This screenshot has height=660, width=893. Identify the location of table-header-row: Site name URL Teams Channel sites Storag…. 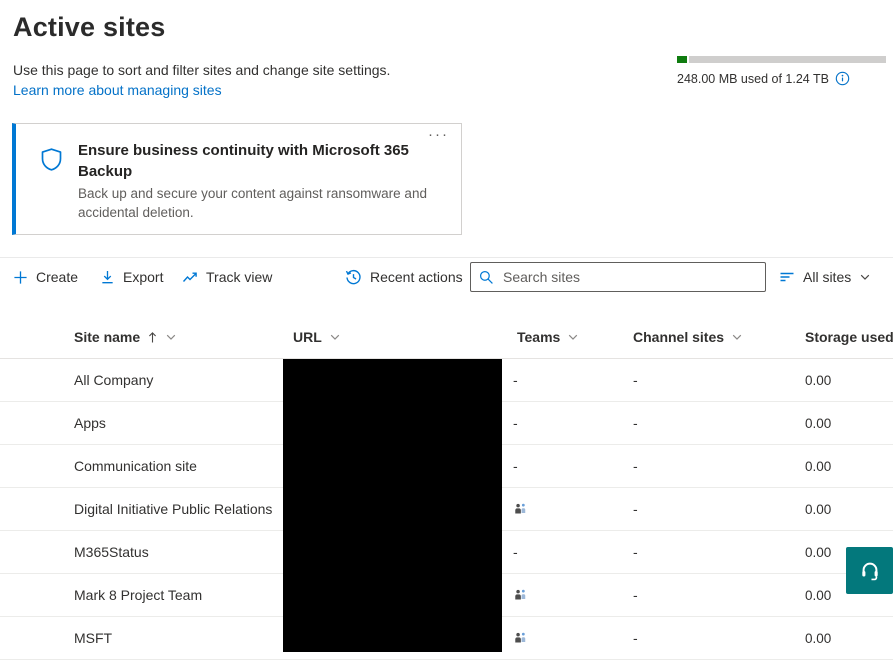
(446, 339).